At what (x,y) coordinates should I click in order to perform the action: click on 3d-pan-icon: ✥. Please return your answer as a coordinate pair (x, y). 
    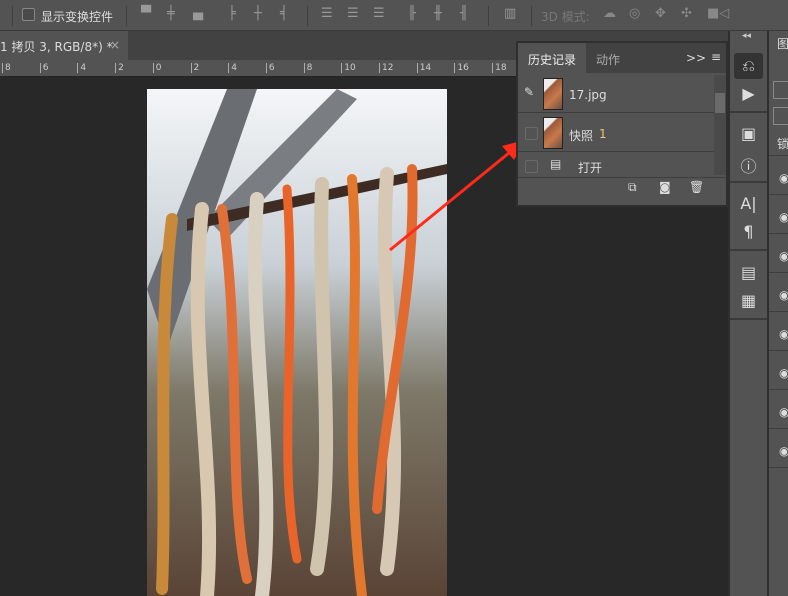
    Looking at the image, I should click on (660, 13).